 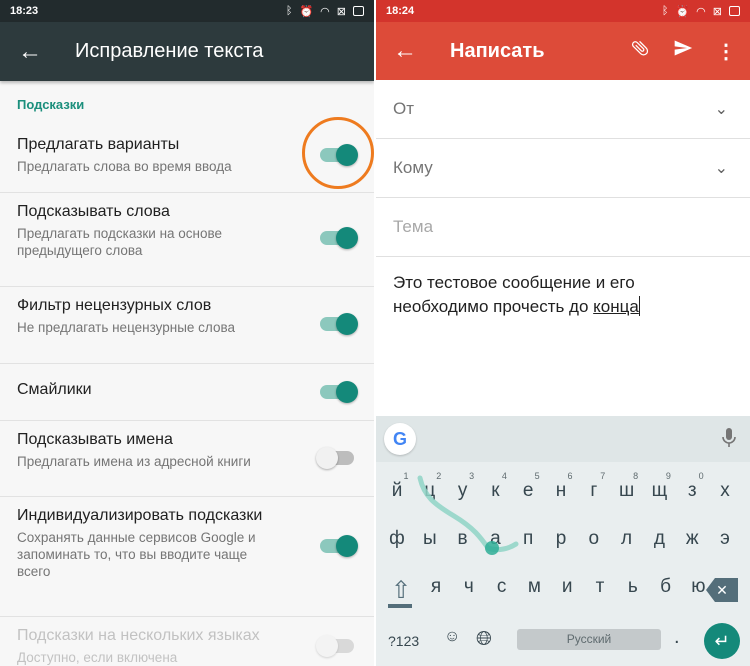 What do you see at coordinates (495, 491) in the screenshot?
I see `key: к` at bounding box center [495, 491].